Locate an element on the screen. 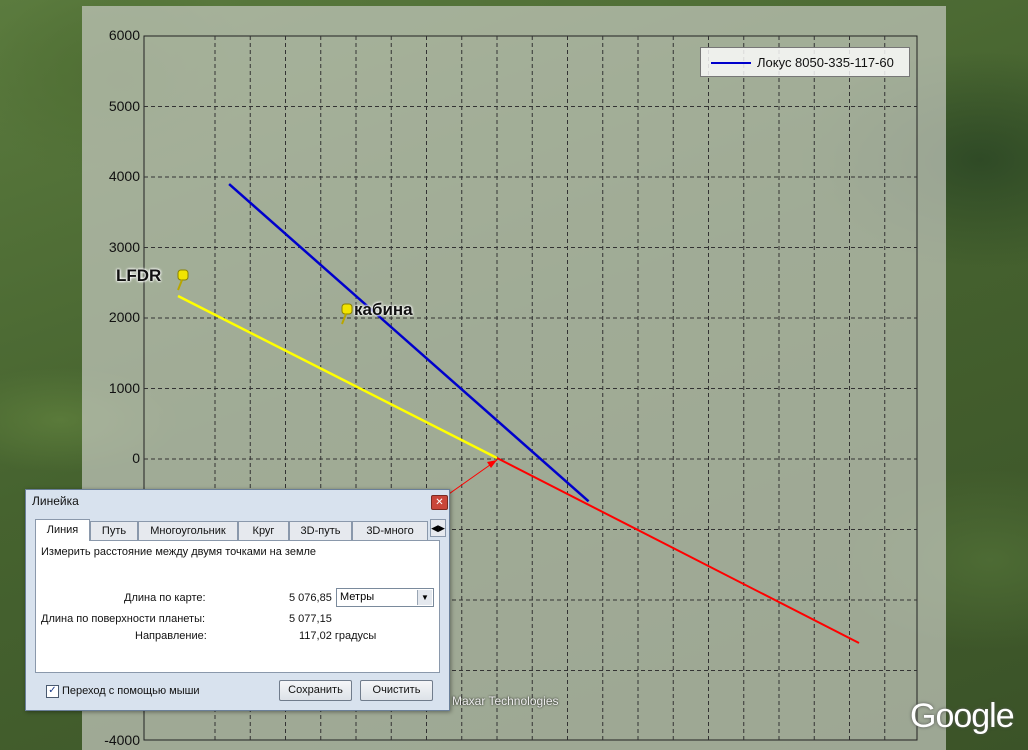 The width and height of the screenshot is (1028, 750). y-tick-label: 6000 is located at coordinates (124, 35).